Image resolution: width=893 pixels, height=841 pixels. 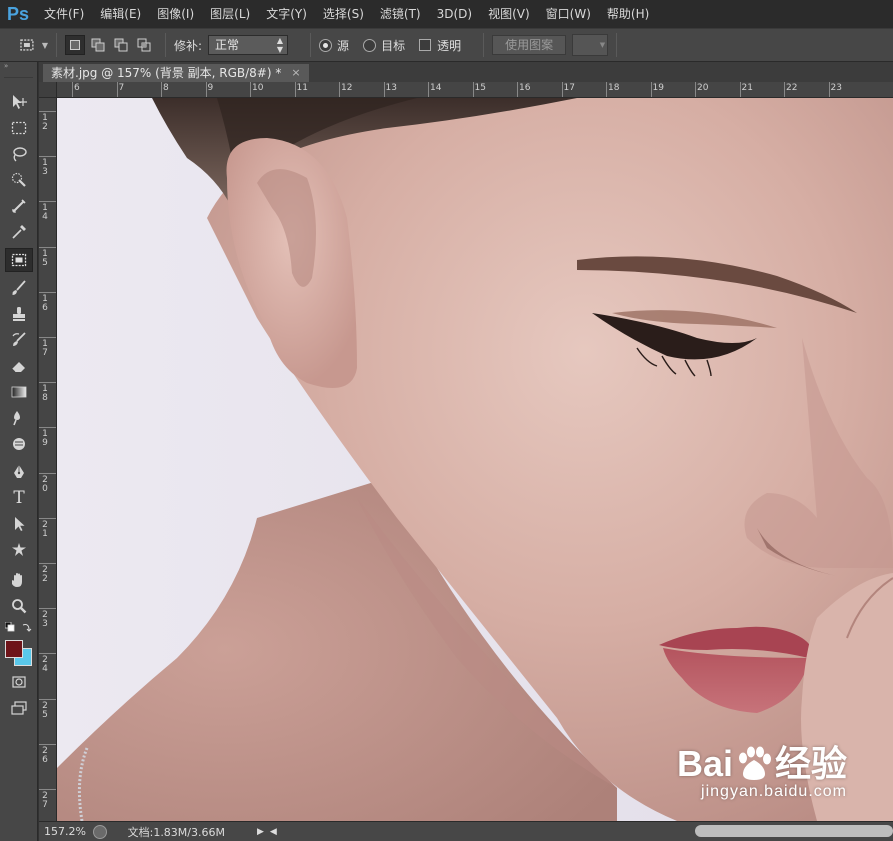 I want to click on screen-mode-button, so click(x=19, y=708).